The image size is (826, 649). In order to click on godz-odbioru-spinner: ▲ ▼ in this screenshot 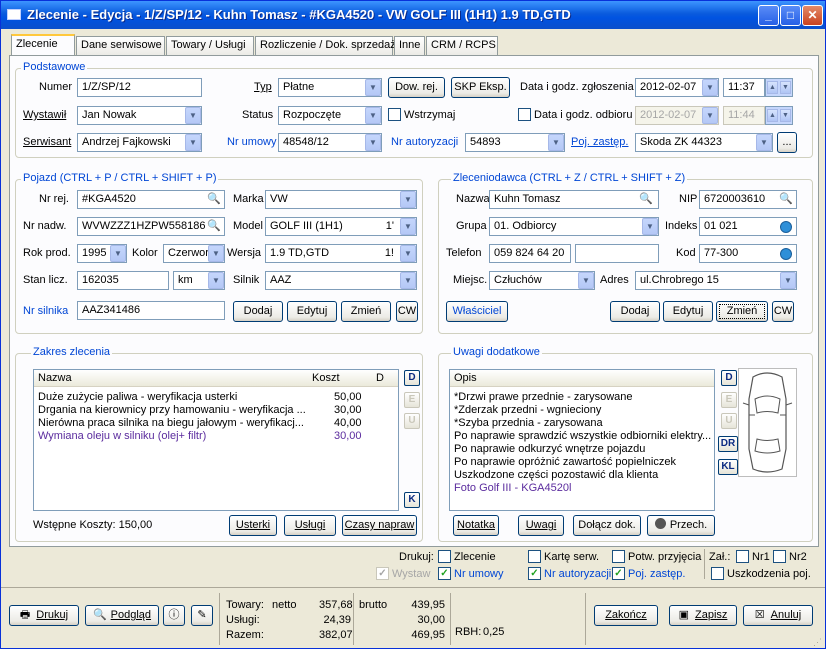, I will do `click(779, 115)`.